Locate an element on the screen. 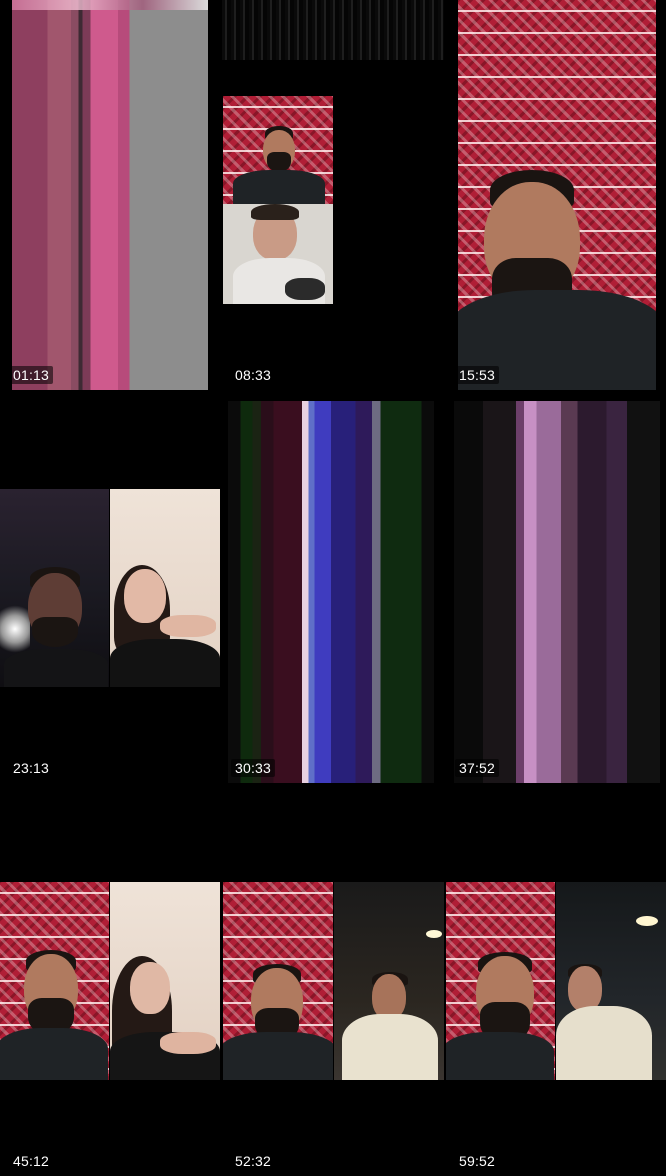 The height and width of the screenshot is (1176, 666). video-call-top-panel is located at coordinates (278, 150).